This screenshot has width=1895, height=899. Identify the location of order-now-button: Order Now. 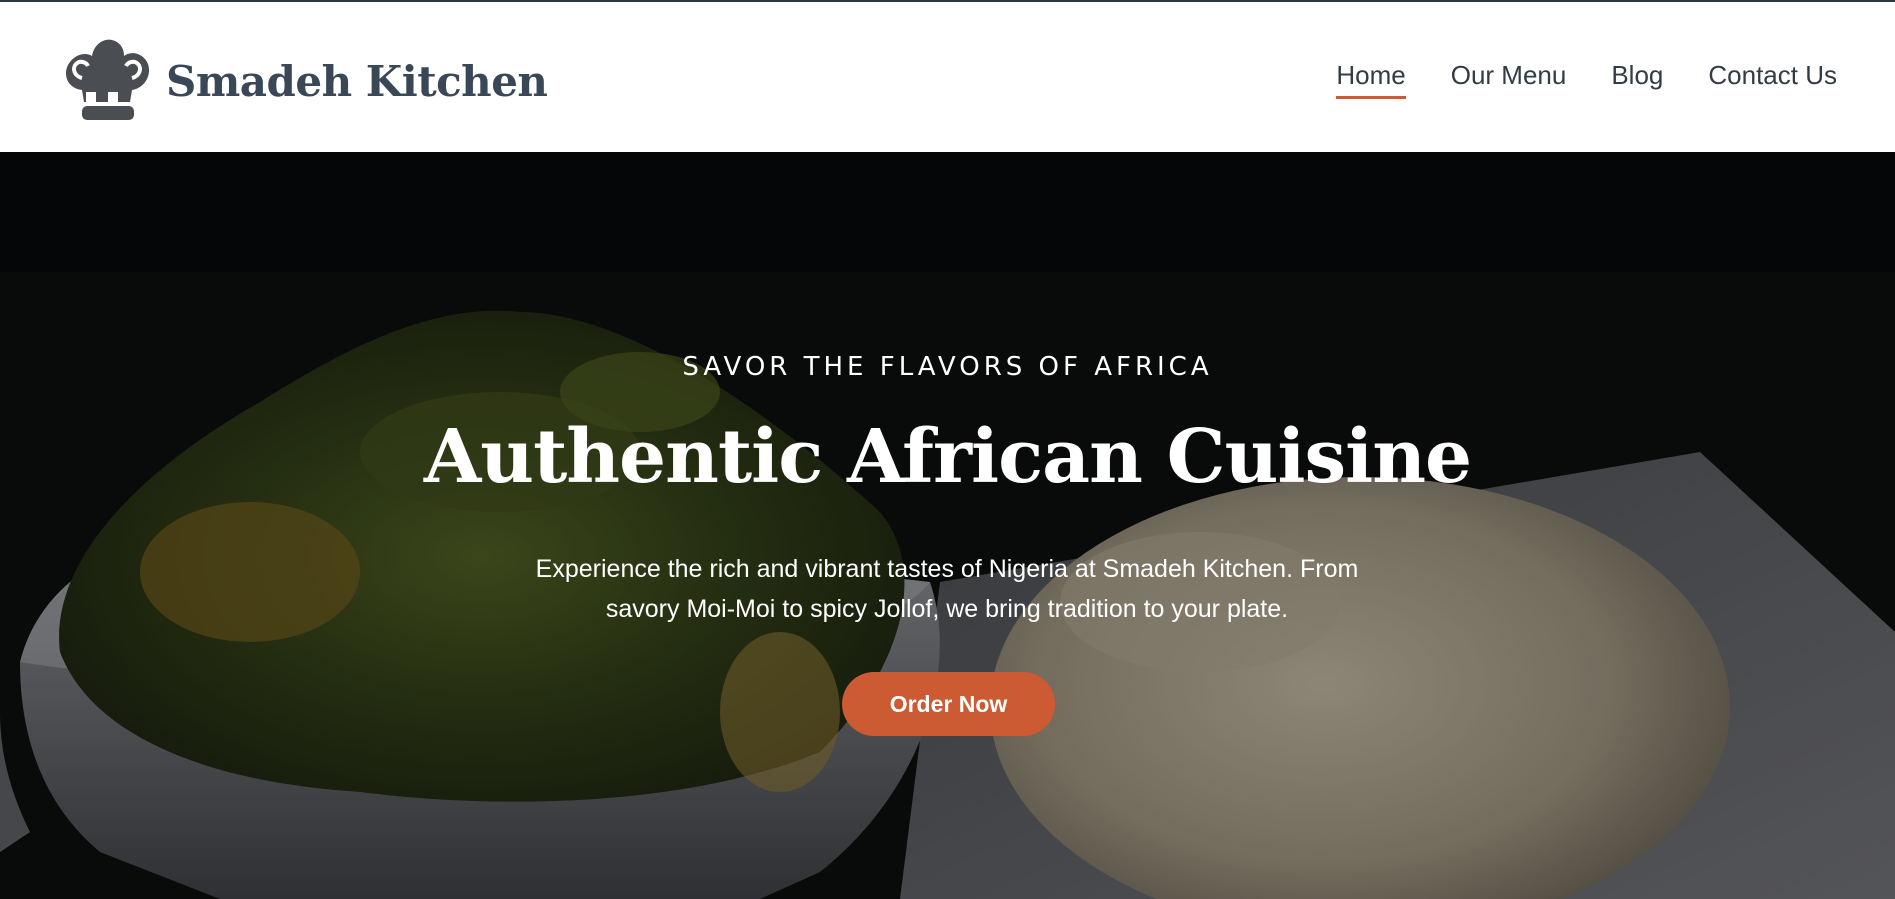
(948, 704).